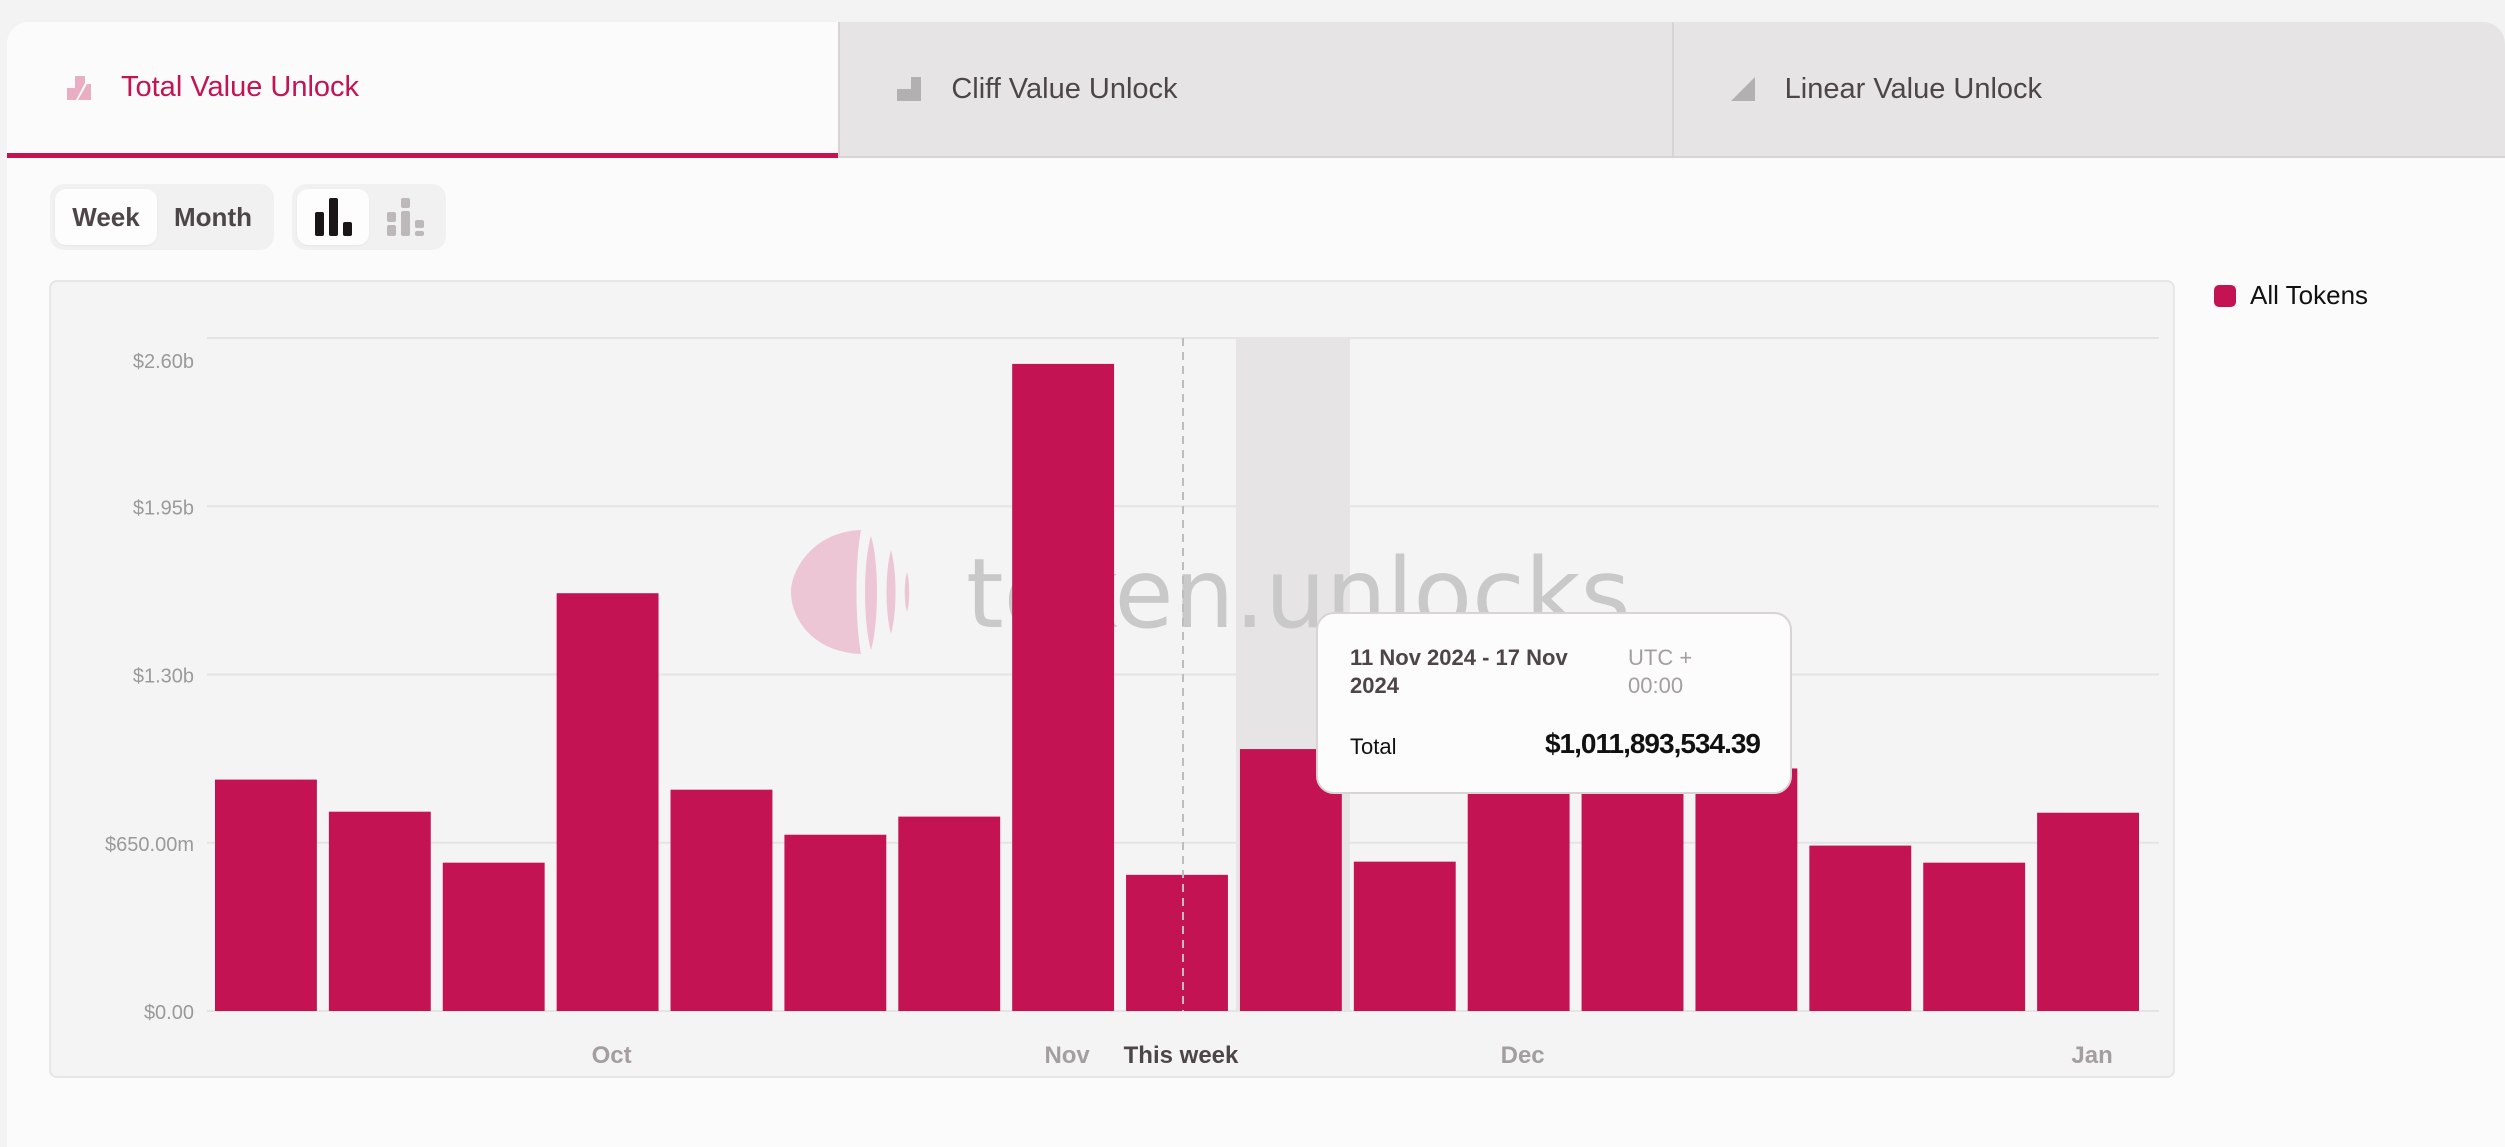 This screenshot has width=2505, height=1147. What do you see at coordinates (1660, 671) in the screenshot?
I see `tooltip-timezone: UTC + 00:00` at bounding box center [1660, 671].